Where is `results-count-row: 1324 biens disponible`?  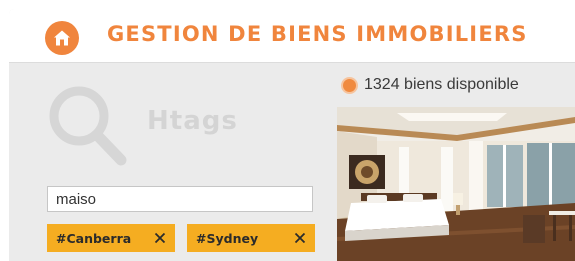 results-count-row: 1324 biens disponible is located at coordinates (430, 85).